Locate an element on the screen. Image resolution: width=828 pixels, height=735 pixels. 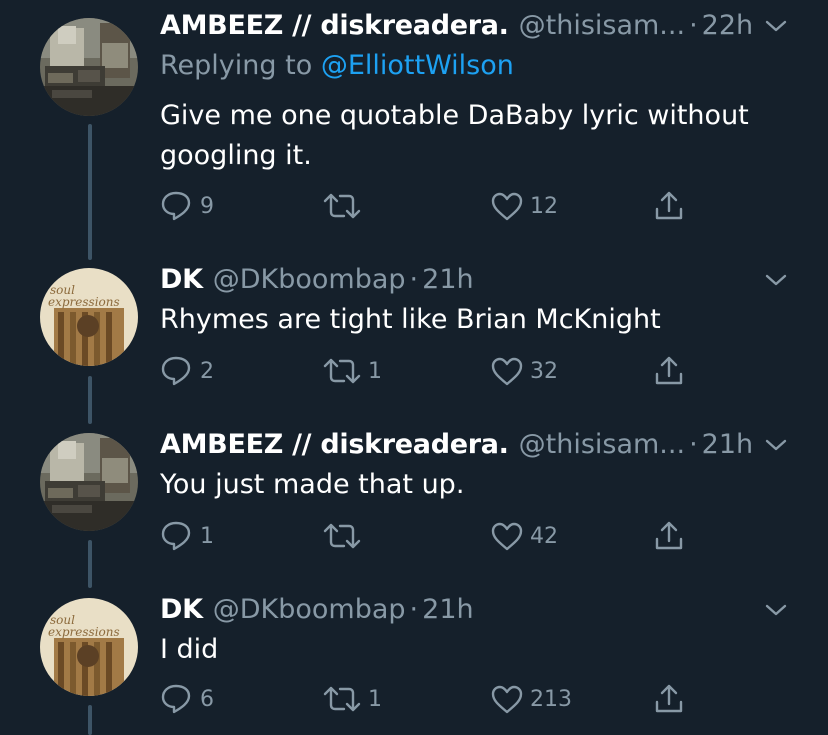
like-button: 213 is located at coordinates (531, 699).